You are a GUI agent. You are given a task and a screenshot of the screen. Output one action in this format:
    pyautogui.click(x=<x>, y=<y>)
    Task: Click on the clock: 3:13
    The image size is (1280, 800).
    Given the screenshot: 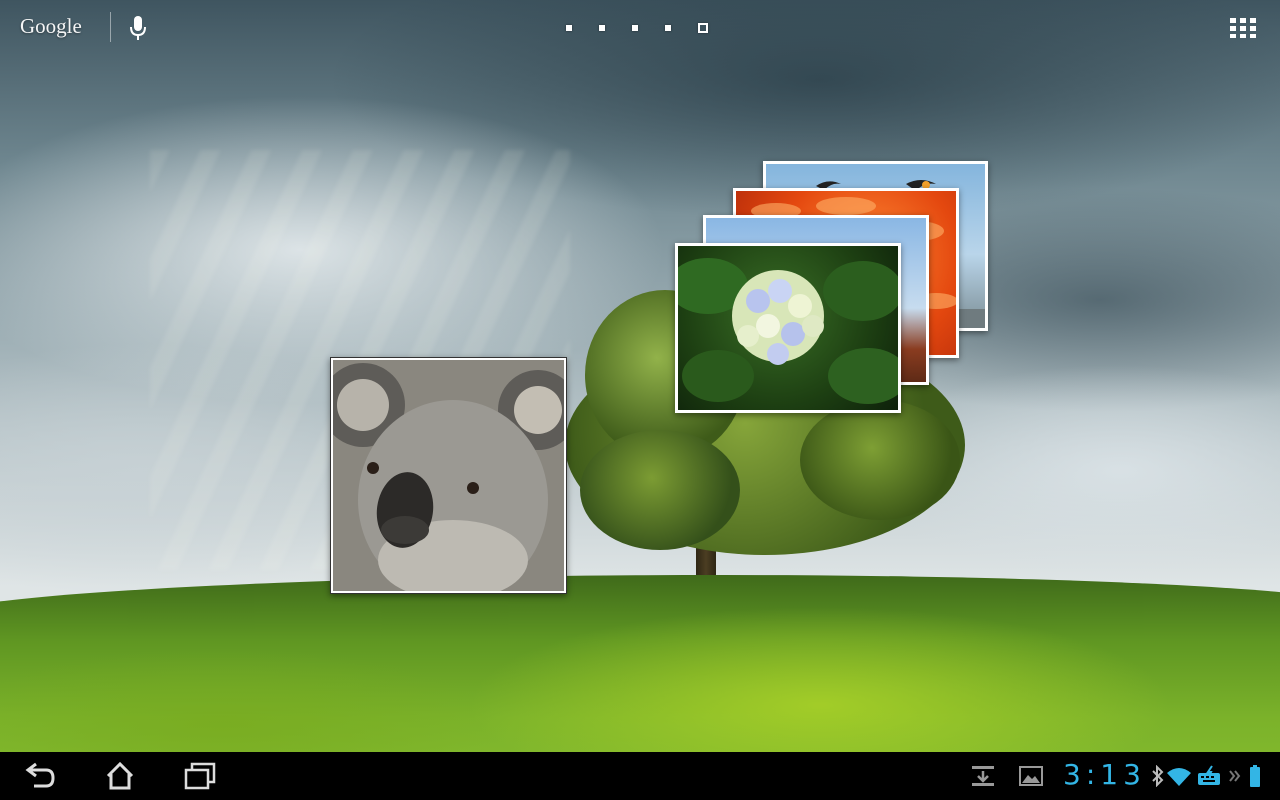 What is the action you would take?
    pyautogui.click(x=1104, y=774)
    